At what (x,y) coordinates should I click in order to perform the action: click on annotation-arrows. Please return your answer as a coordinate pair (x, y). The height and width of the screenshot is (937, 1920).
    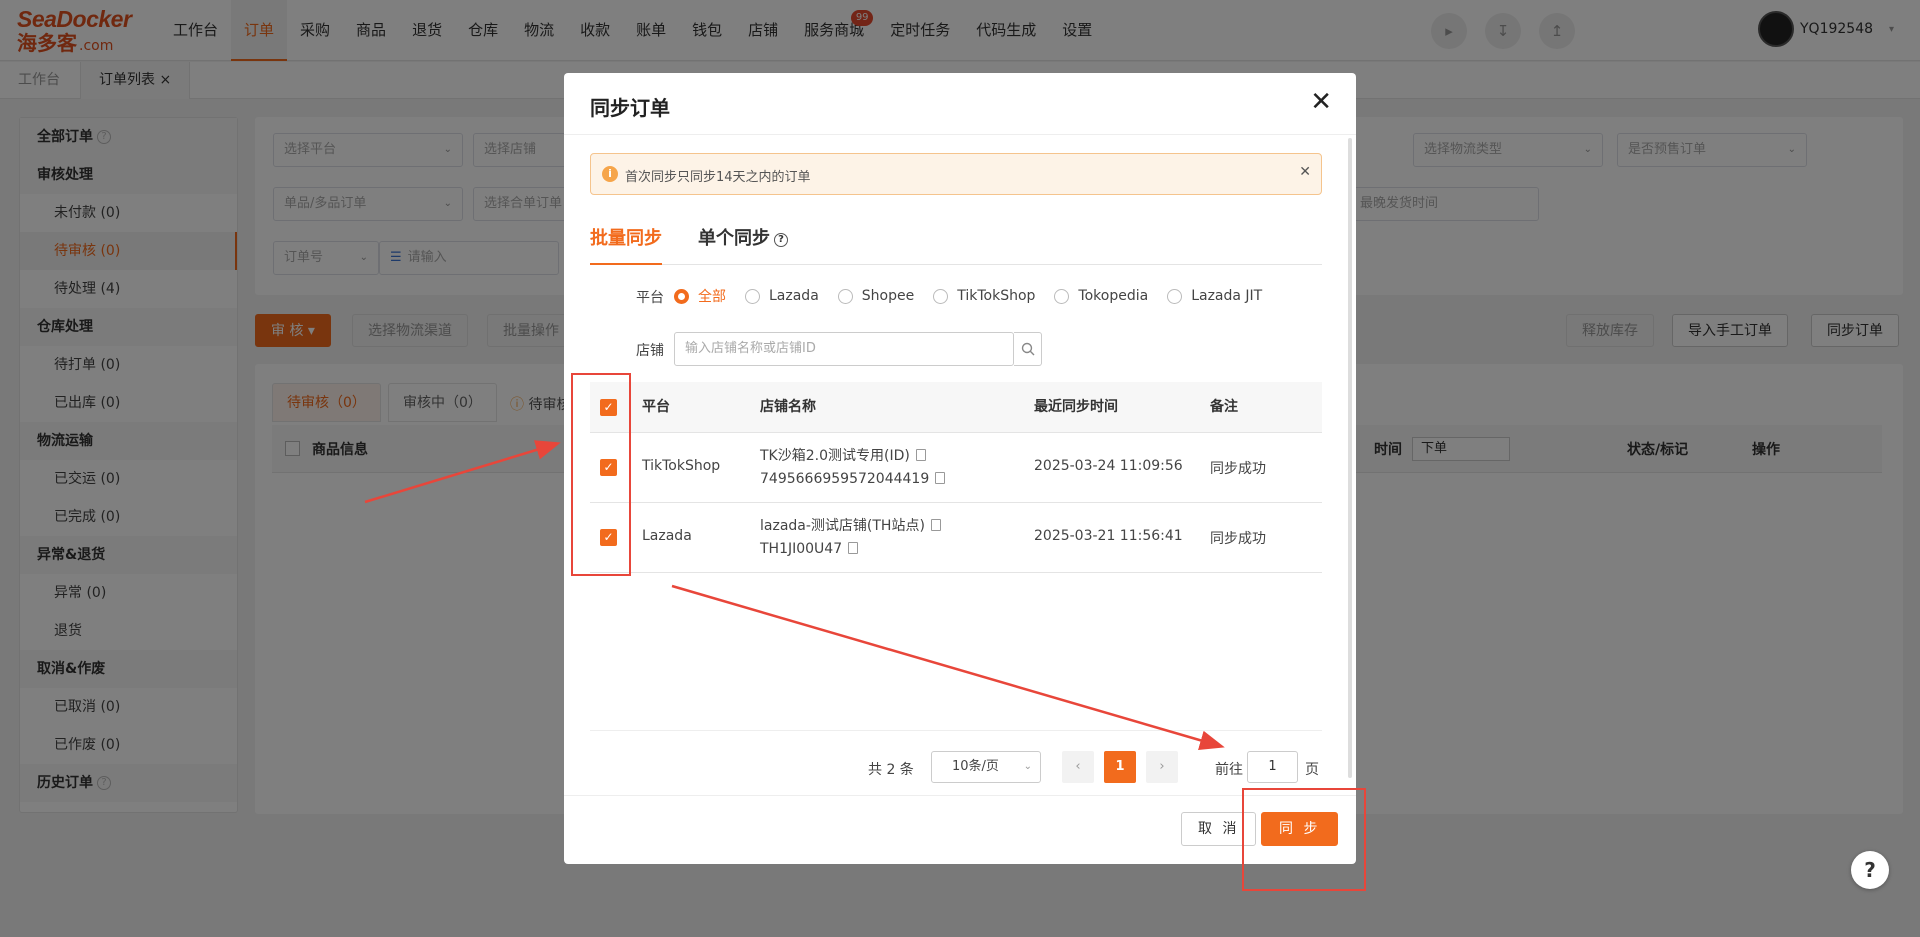
    Looking at the image, I should click on (794, 595).